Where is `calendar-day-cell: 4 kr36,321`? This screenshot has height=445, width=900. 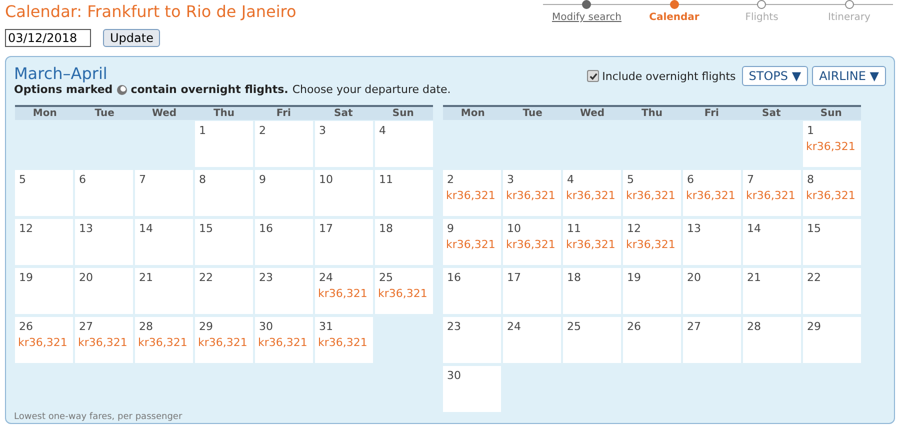 calendar-day-cell: 4 kr36,321 is located at coordinates (592, 193).